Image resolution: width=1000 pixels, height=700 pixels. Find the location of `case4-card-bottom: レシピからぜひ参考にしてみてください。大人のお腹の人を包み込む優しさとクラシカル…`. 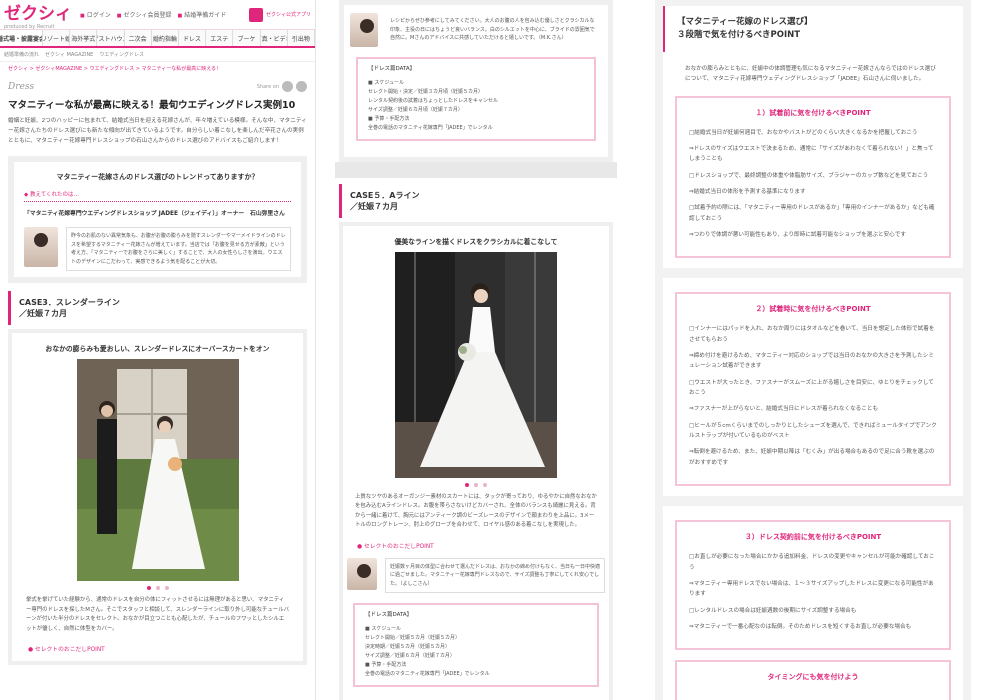

case4-card-bottom: レシピからぜひ参考にしてみてください。大人のお腹の人を包み込む優しさとクラシカル… is located at coordinates (476, 81).